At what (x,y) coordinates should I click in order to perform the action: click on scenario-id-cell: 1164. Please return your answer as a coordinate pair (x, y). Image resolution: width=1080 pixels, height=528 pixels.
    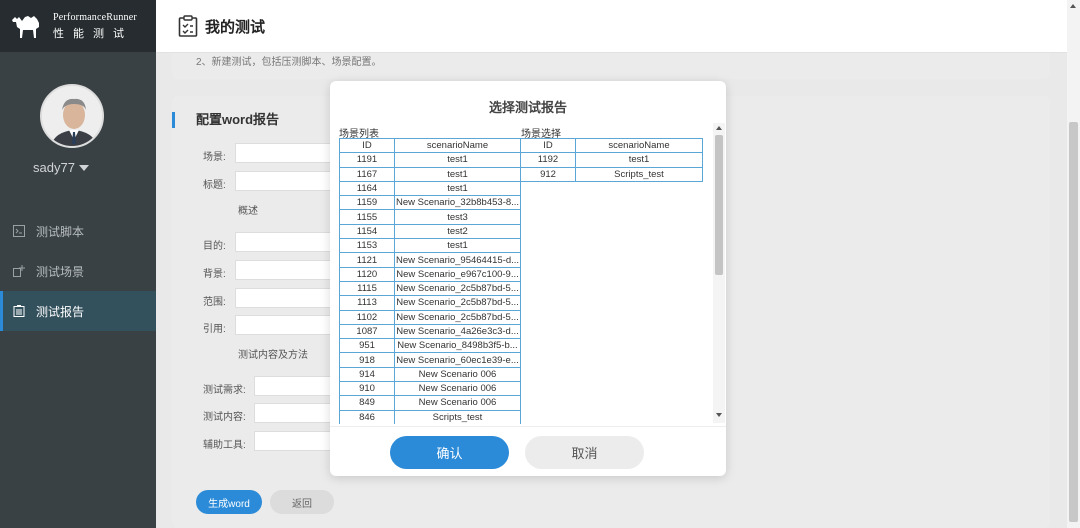
    Looking at the image, I should click on (367, 188).